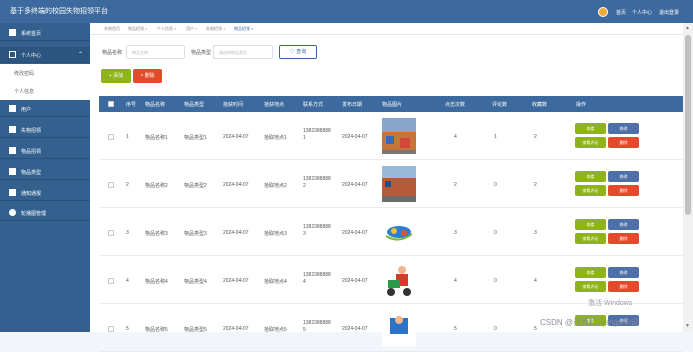  What do you see at coordinates (610, 303) in the screenshot?
I see `windows-activation-watermark: 激活 Windows` at bounding box center [610, 303].